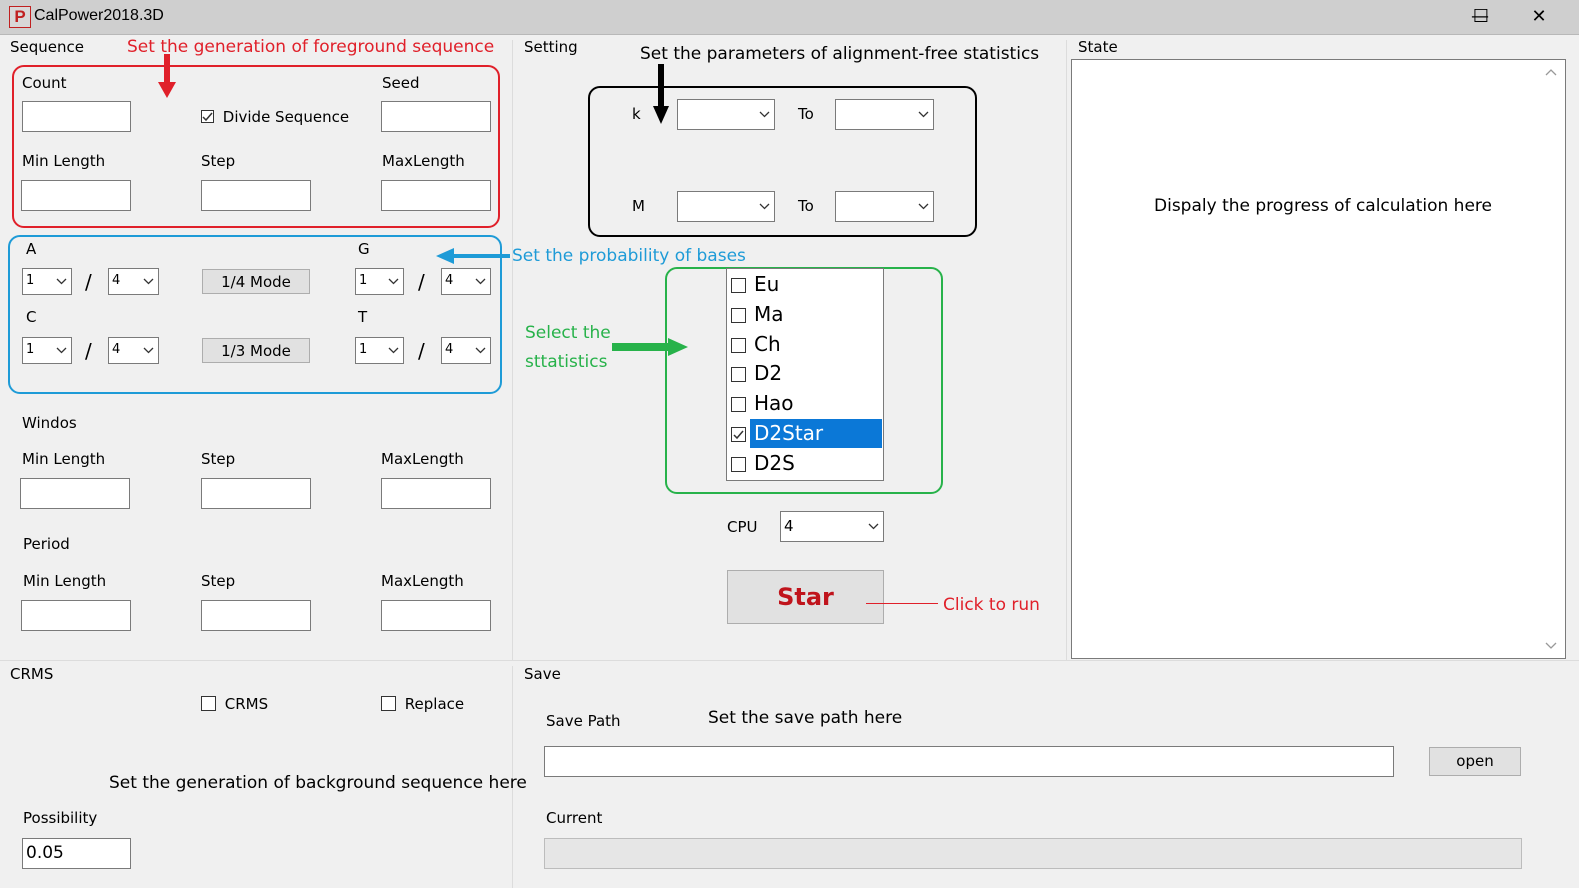 The image size is (1579, 888). Describe the element at coordinates (449, 280) in the screenshot. I see `base-g-denominator-value: 4` at that location.